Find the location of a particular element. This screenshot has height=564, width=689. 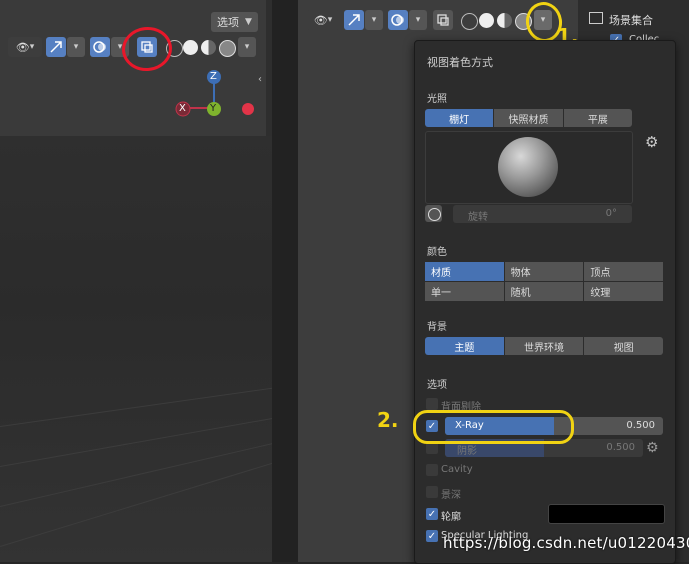

shading-dropdown-left: ▾ is located at coordinates (247, 47).